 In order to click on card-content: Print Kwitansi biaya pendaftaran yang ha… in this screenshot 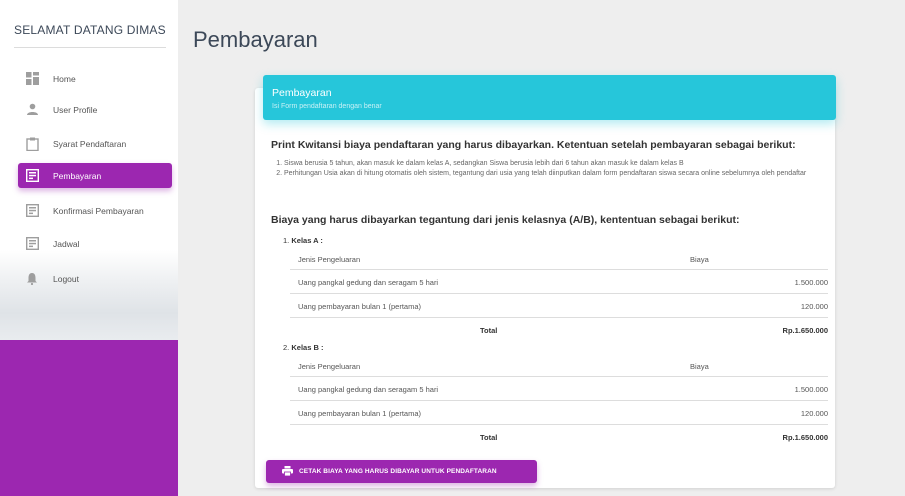, I will do `click(551, 158)`.